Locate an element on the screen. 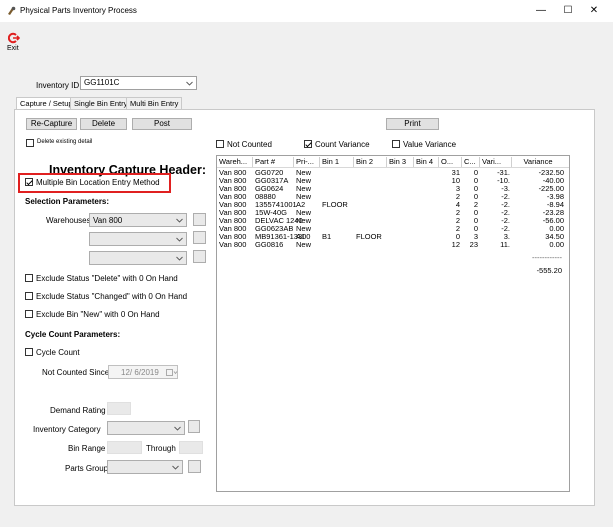 This screenshot has height=527, width=613. exclude-changed-checkbox is located at coordinates (29, 296).